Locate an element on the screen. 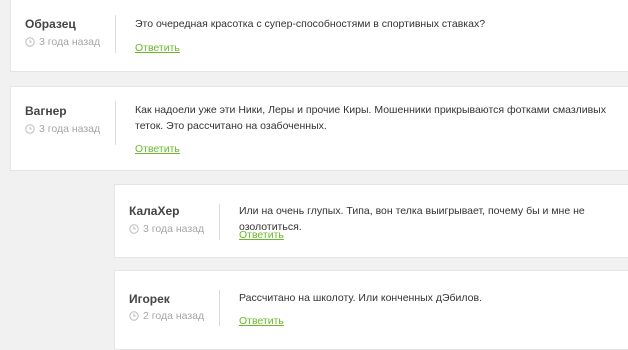 This screenshot has width=628, height=350. comment-author: КалаХер is located at coordinates (154, 211).